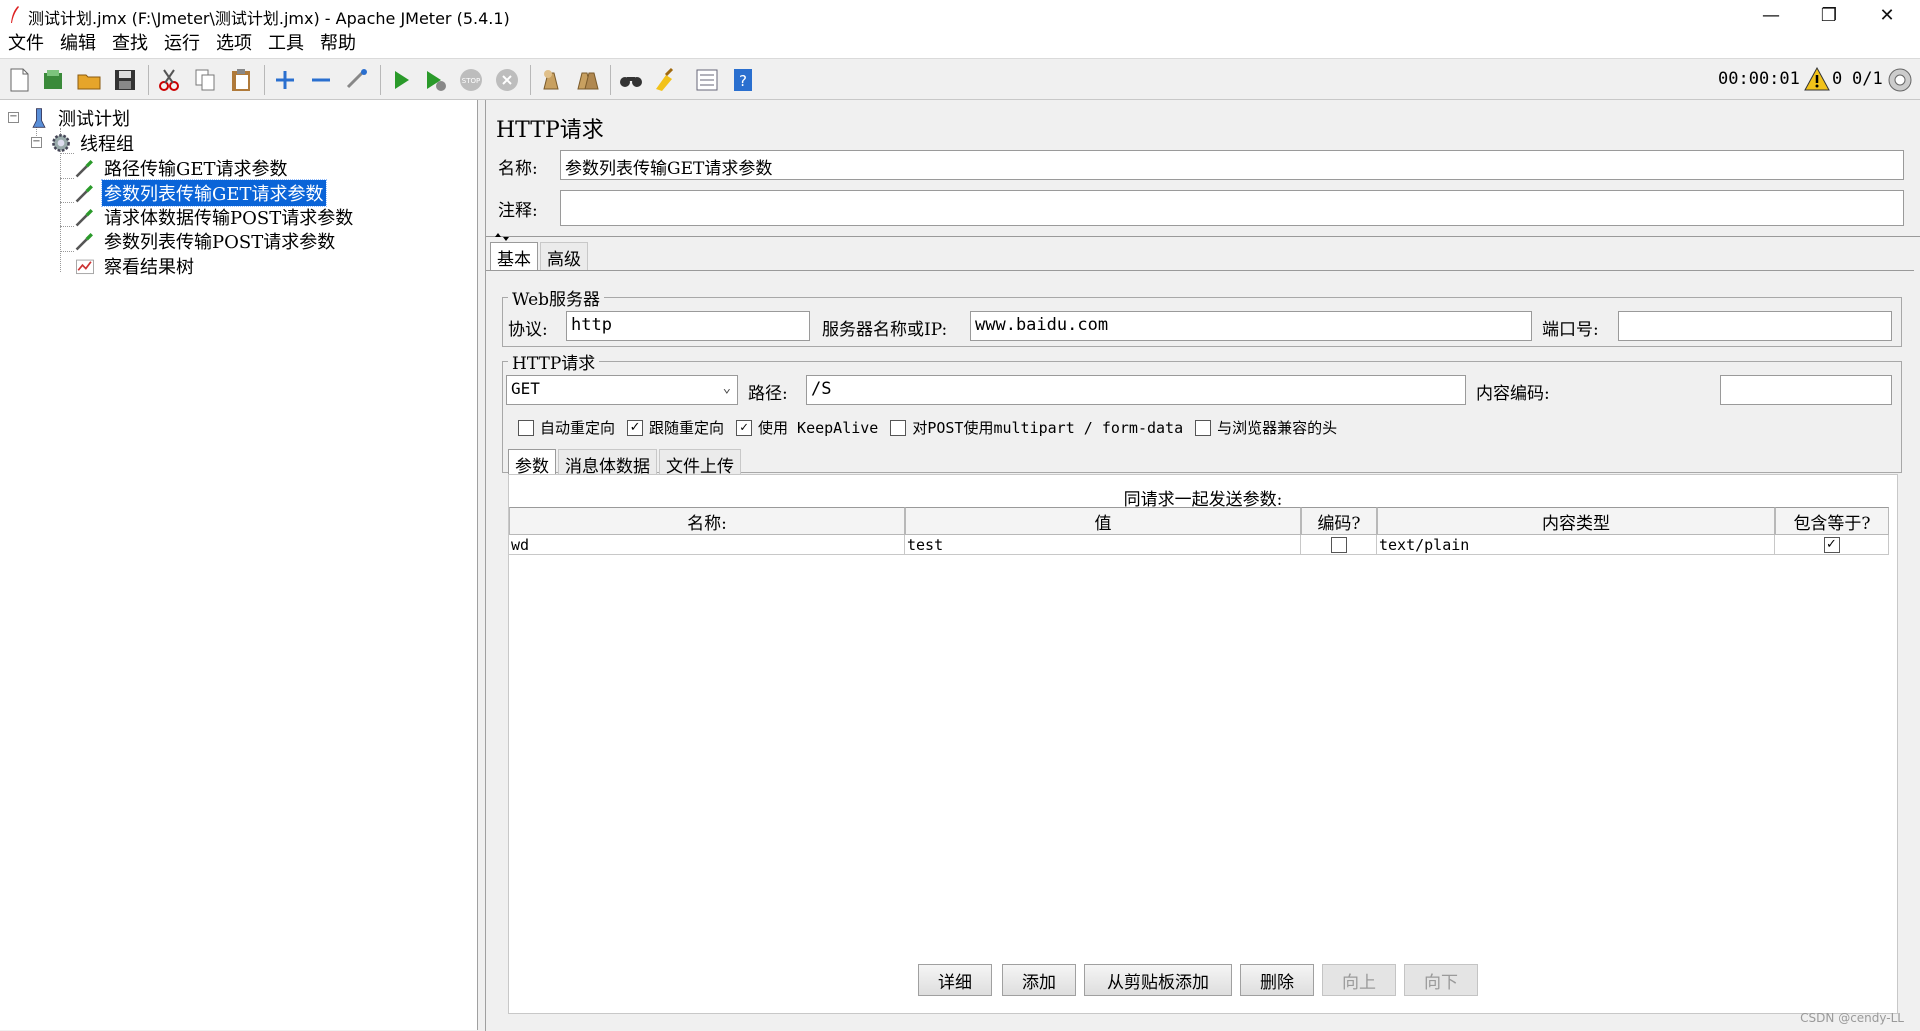 The height and width of the screenshot is (1031, 1920). I want to click on cell-include-equals: ✓, so click(1832, 545).